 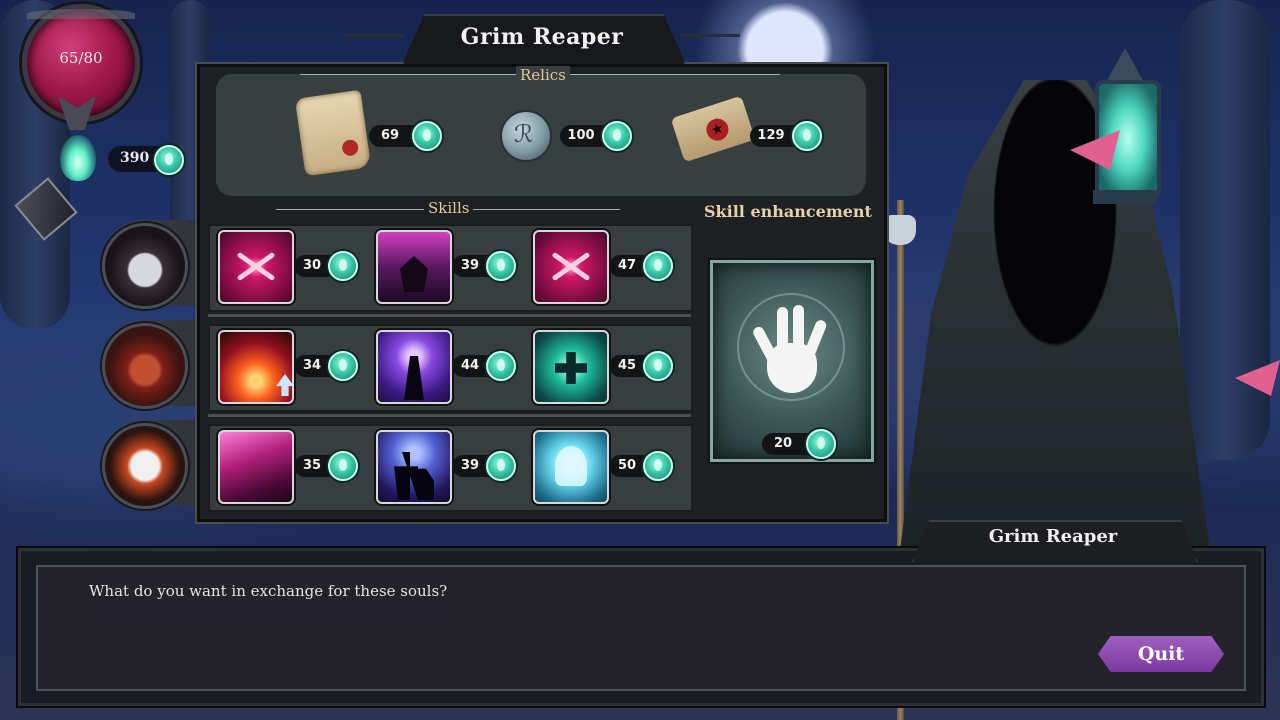 What do you see at coordinates (900, 230) in the screenshot?
I see `reaper-hand` at bounding box center [900, 230].